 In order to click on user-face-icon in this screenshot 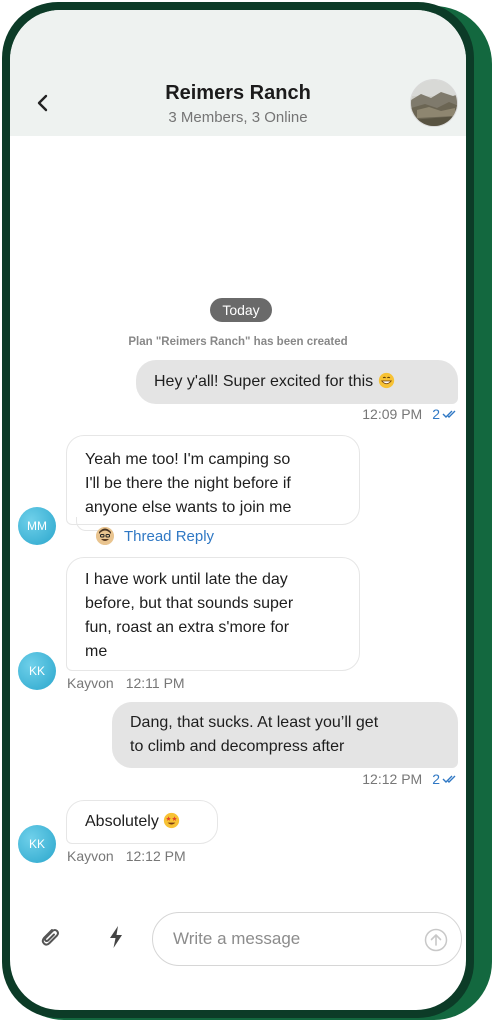, I will do `click(105, 536)`.